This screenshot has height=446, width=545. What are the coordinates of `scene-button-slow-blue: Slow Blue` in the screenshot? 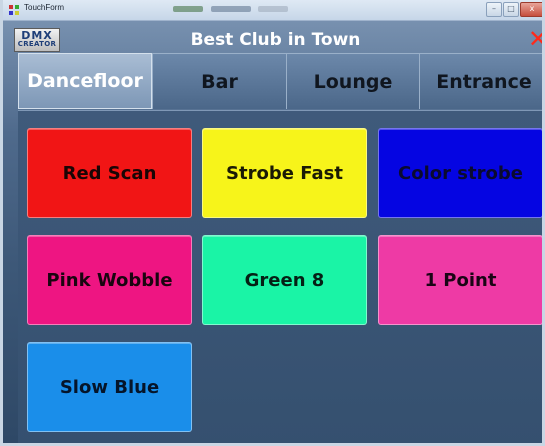 It's located at (109, 387).